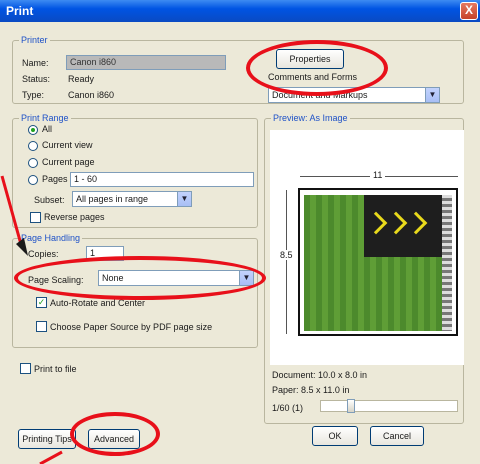 The height and width of the screenshot is (464, 480). Describe the element at coordinates (33, 180) in the screenshot. I see `radio-pages` at that location.